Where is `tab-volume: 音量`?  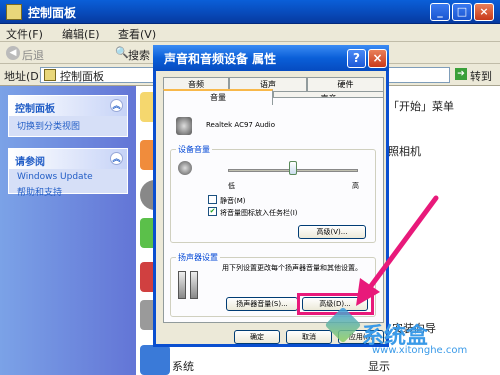
tab-volume: 音量 is located at coordinates (218, 97).